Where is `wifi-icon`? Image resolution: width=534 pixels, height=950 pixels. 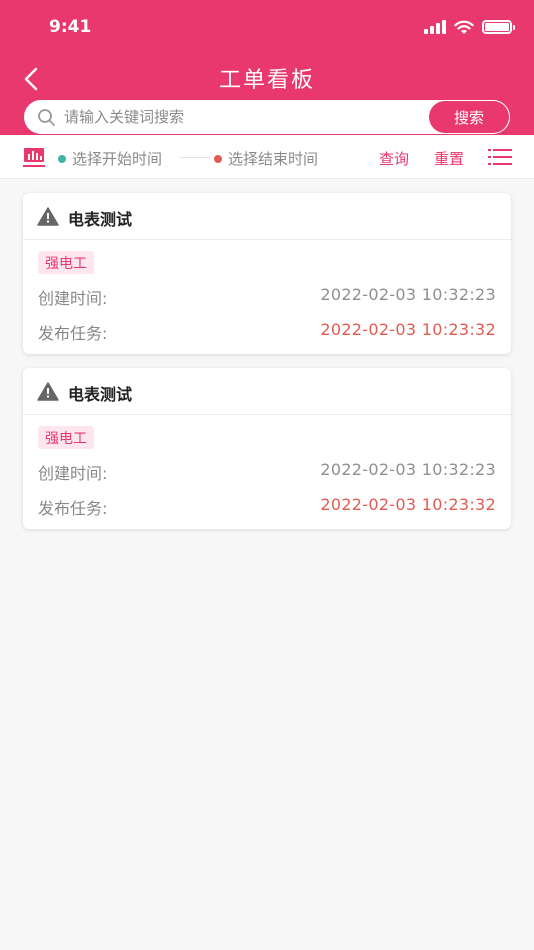
wifi-icon is located at coordinates (464, 27).